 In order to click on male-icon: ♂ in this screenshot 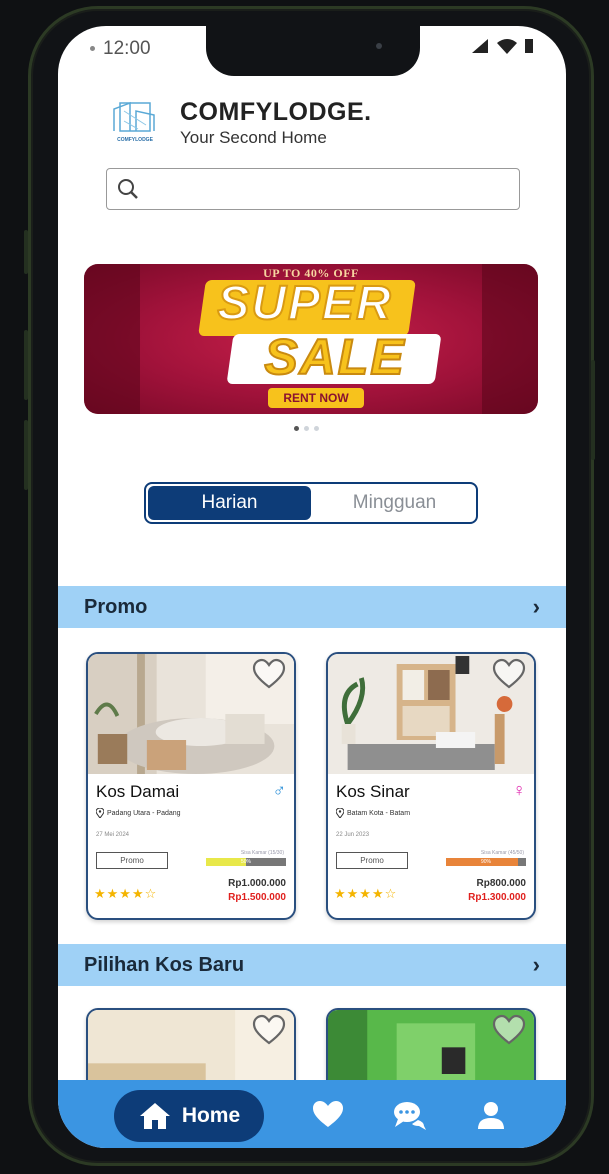, I will do `click(279, 790)`.